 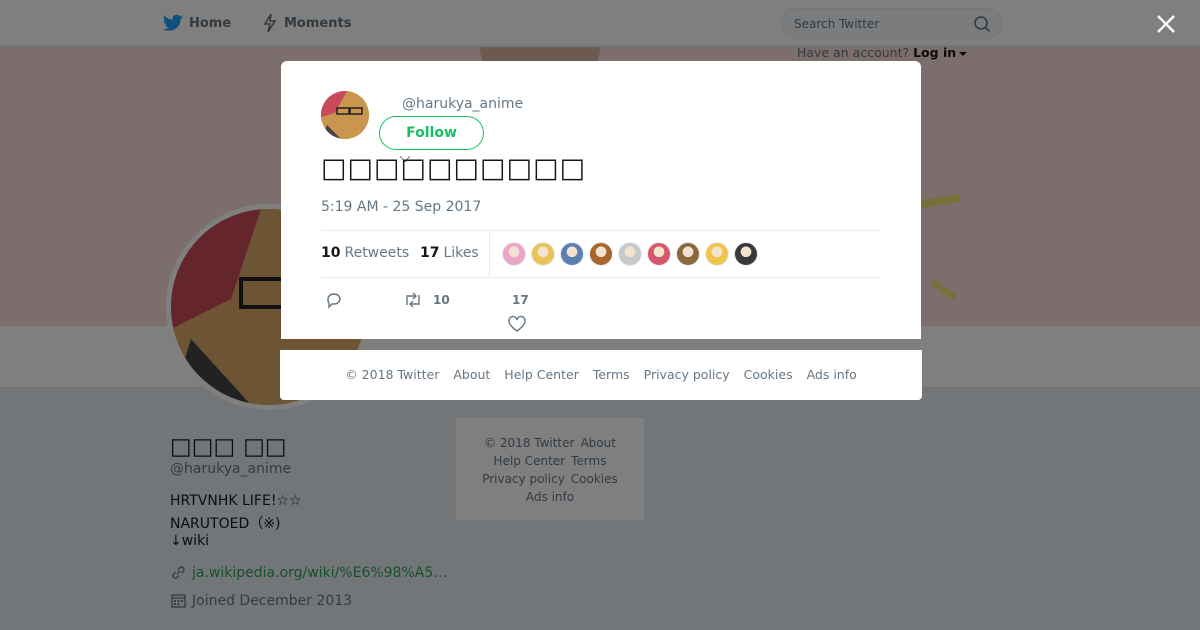 I want to click on footer-link-terms: Terms, so click(x=611, y=374).